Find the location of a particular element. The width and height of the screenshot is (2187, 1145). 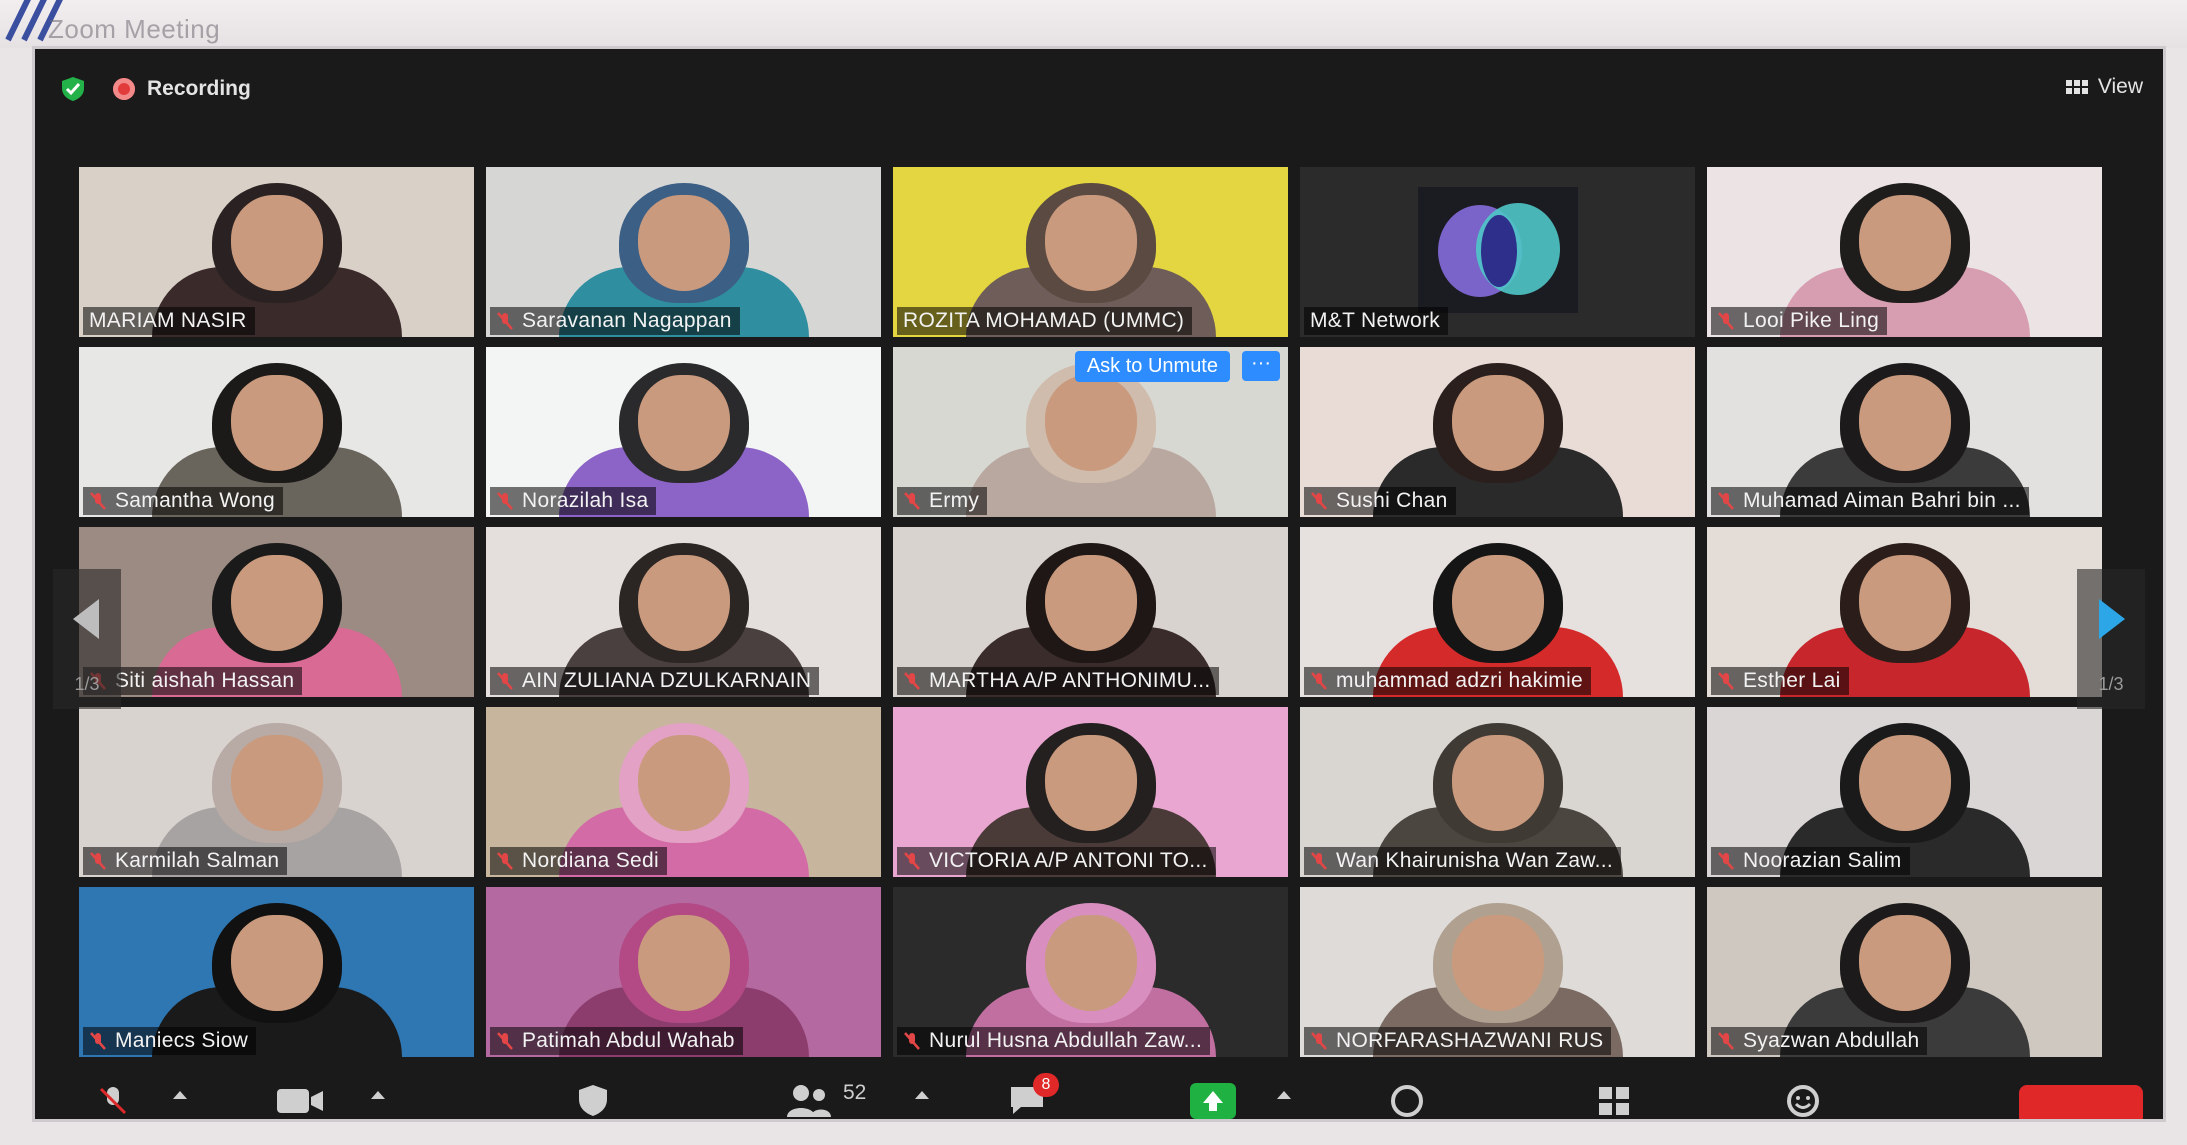

participant-name-badge: NORFARASHAZWANI RUS is located at coordinates (1458, 1041).